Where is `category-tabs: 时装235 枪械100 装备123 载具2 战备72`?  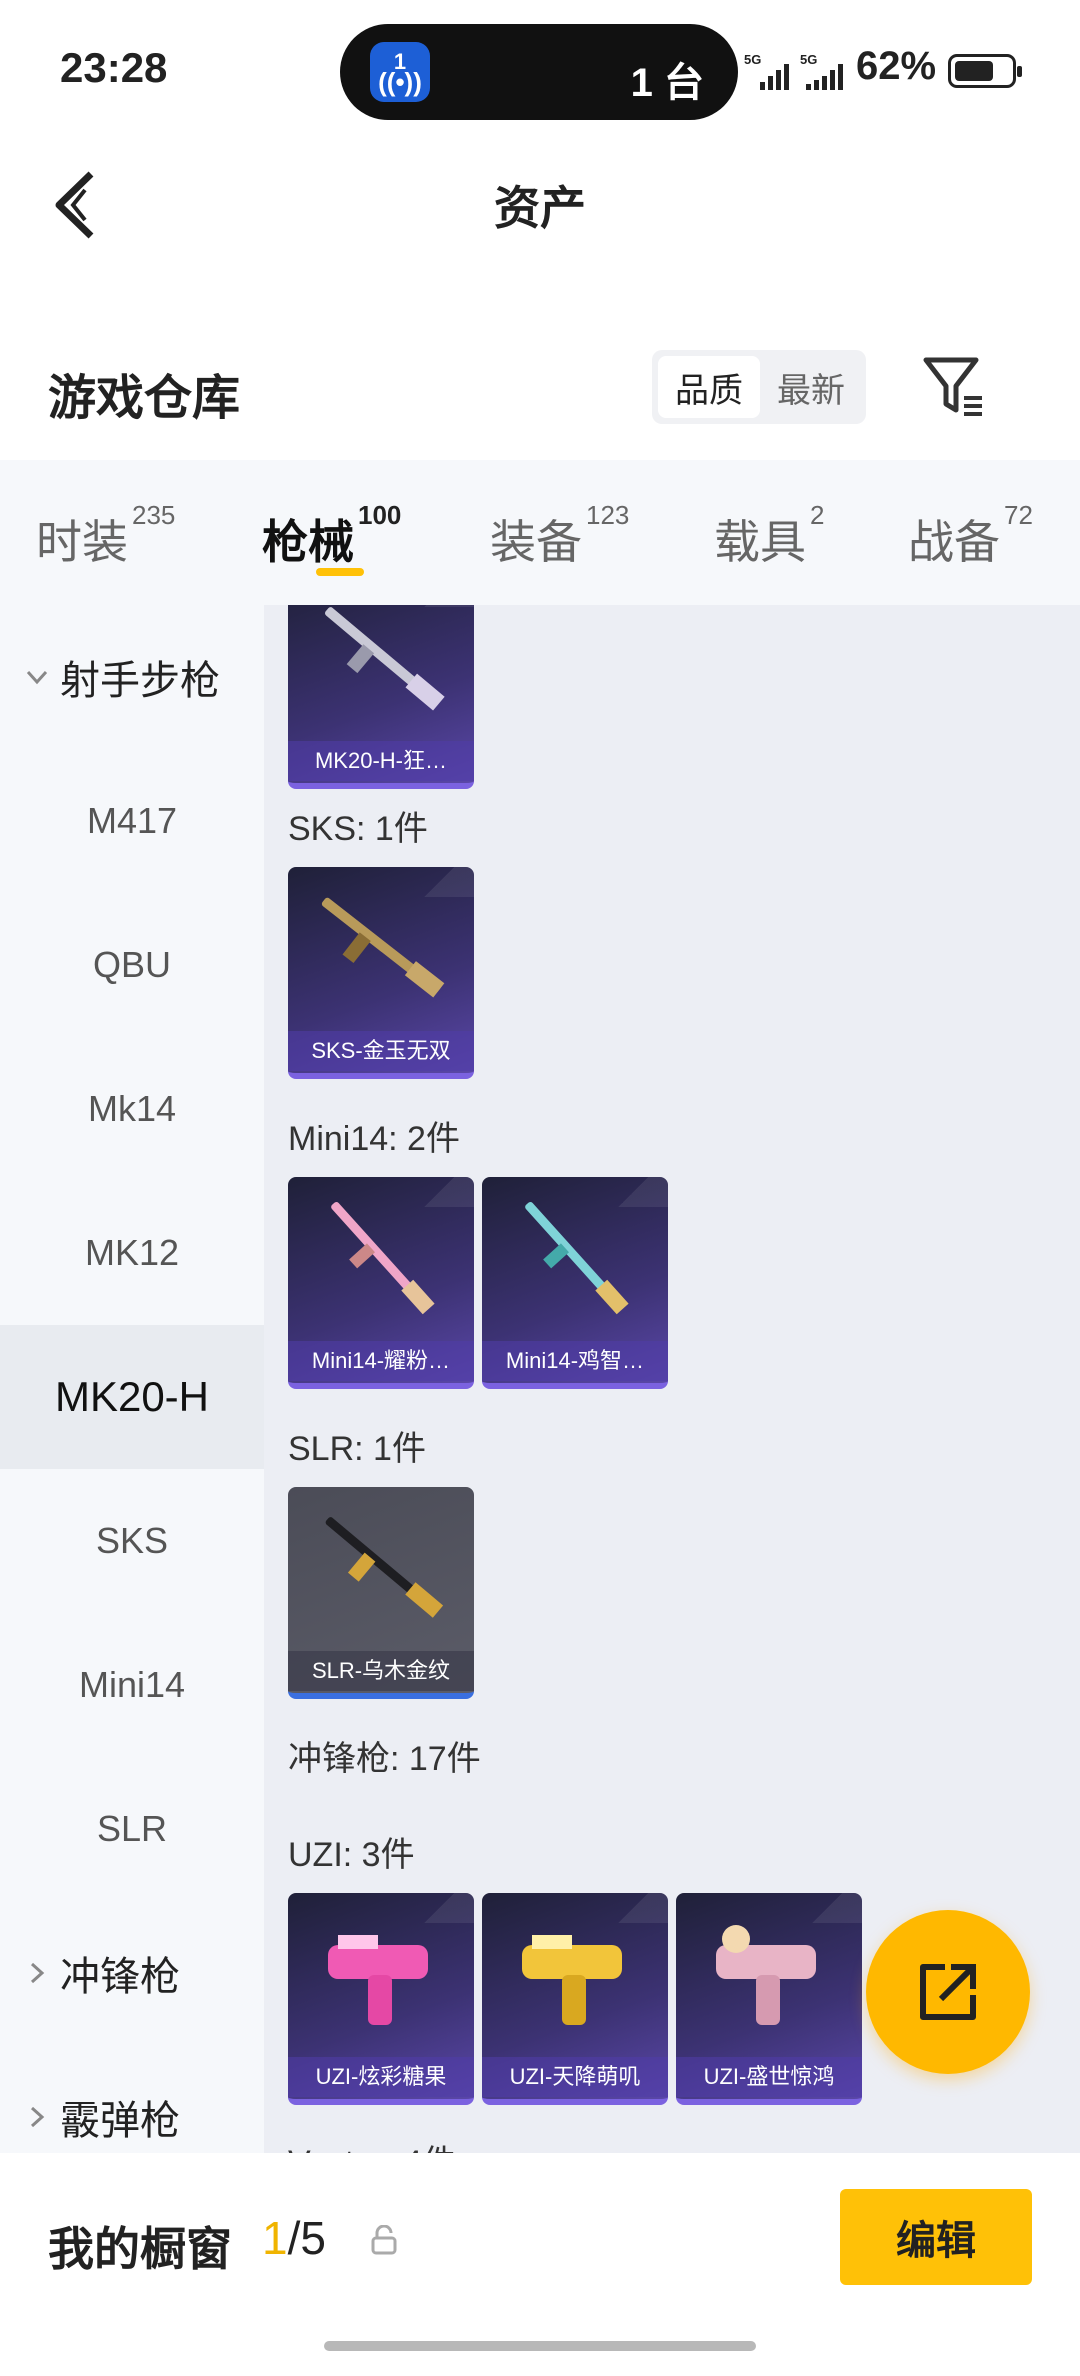 category-tabs: 时装235 枪械100 装备123 载具2 战备72 is located at coordinates (540, 532).